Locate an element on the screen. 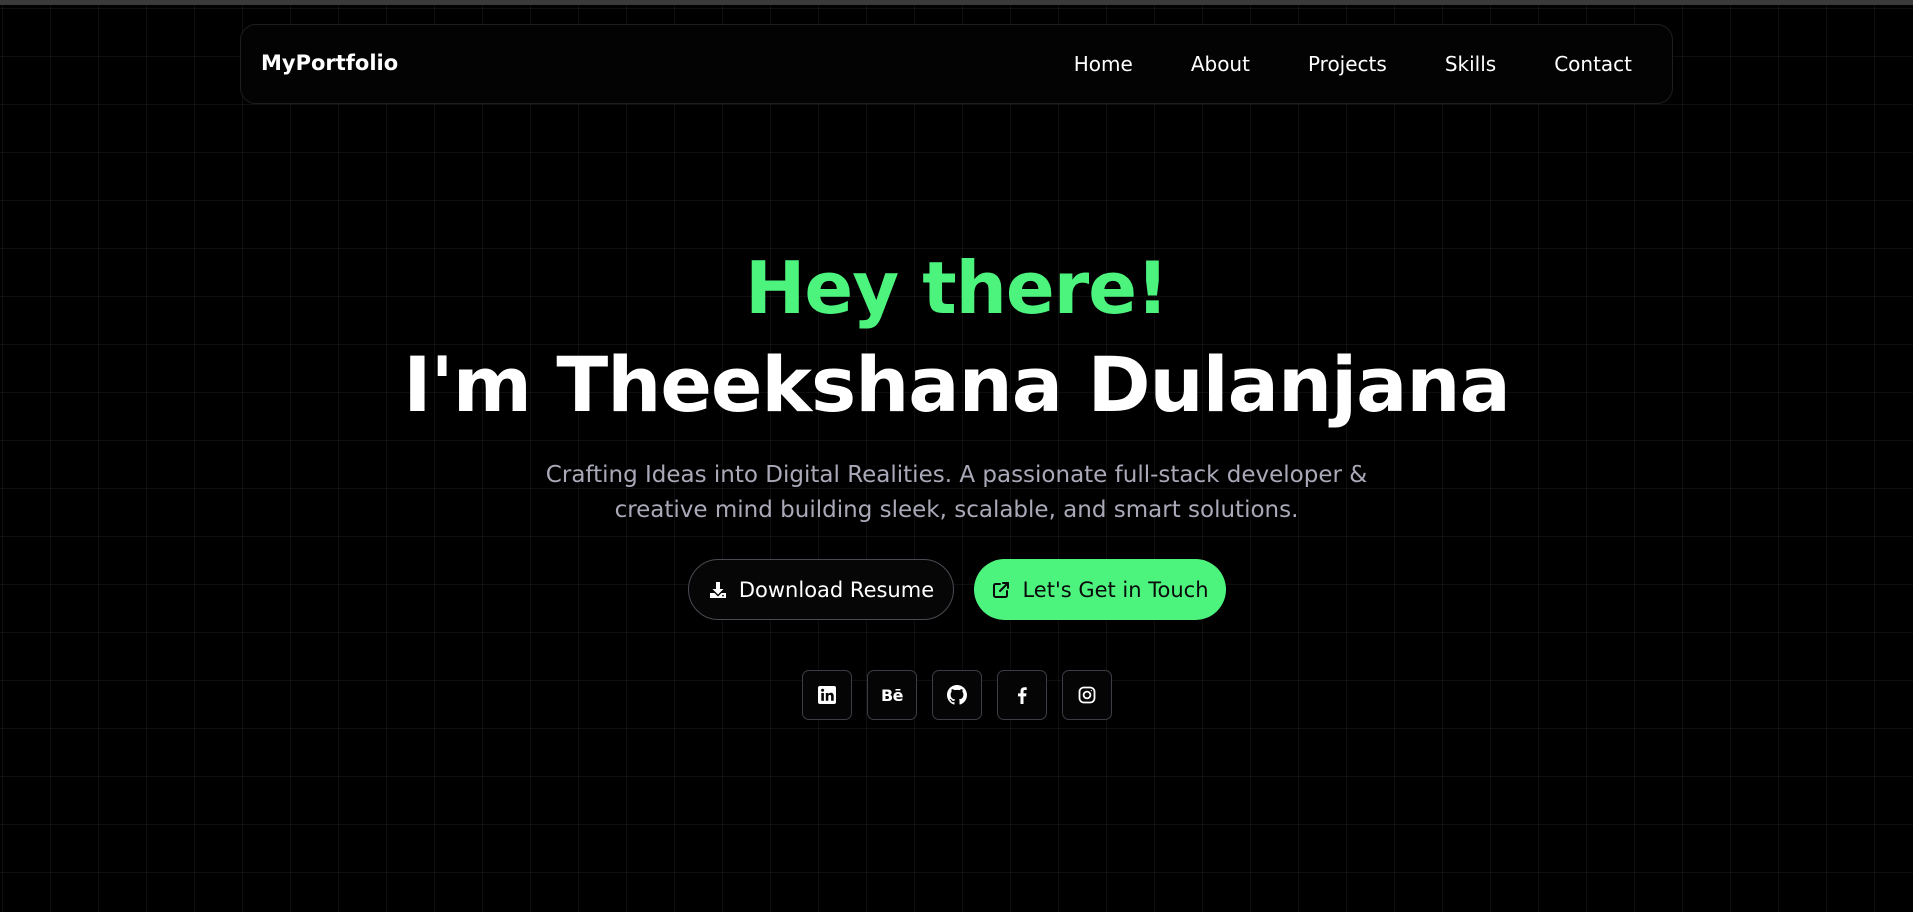  linkedin-icon is located at coordinates (827, 695).